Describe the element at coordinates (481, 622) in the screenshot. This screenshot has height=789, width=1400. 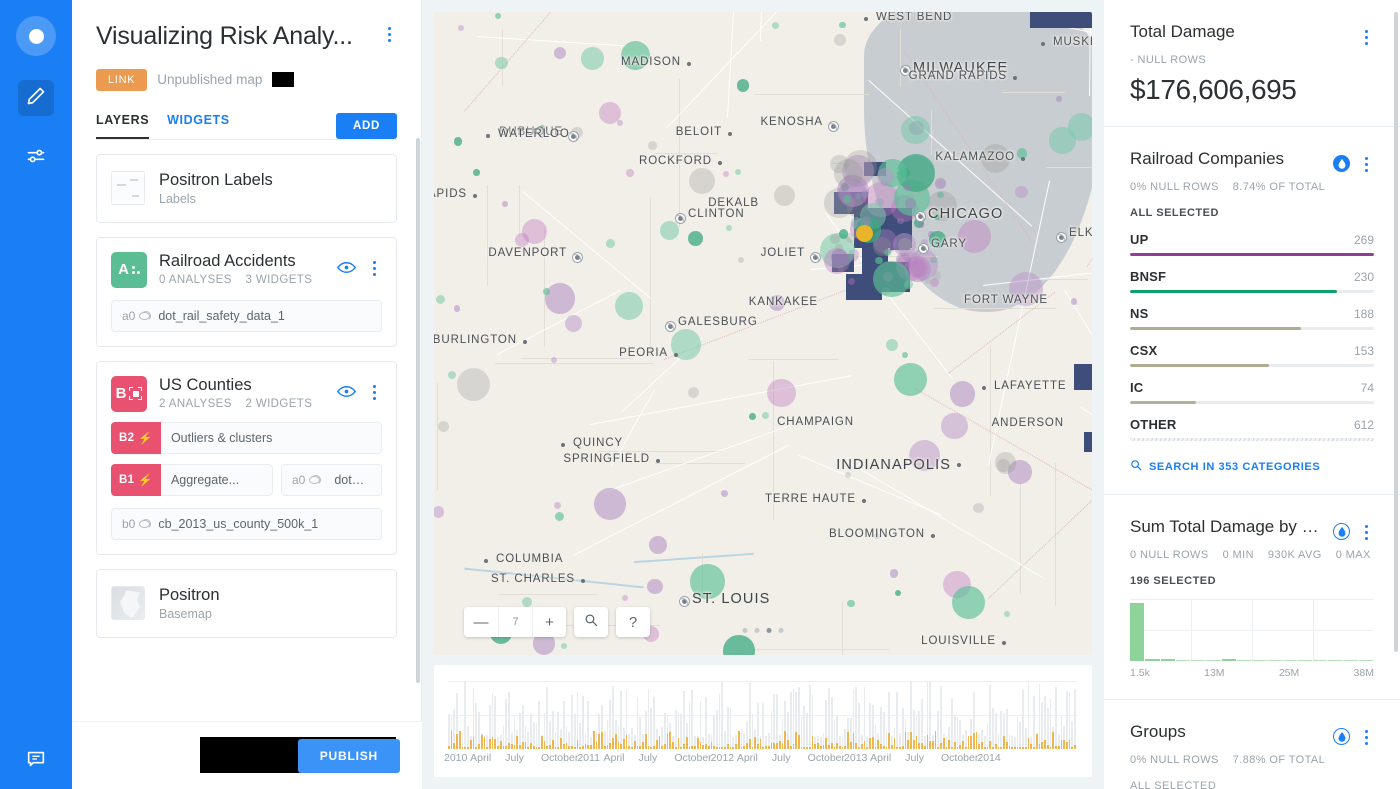
I see `zoom-out-button: —` at that location.